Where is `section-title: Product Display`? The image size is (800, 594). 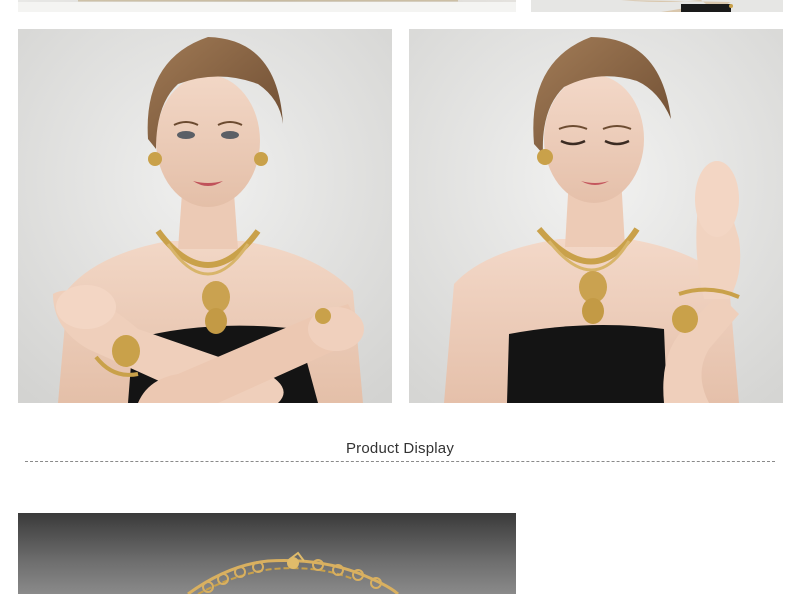 section-title: Product Display is located at coordinates (400, 448).